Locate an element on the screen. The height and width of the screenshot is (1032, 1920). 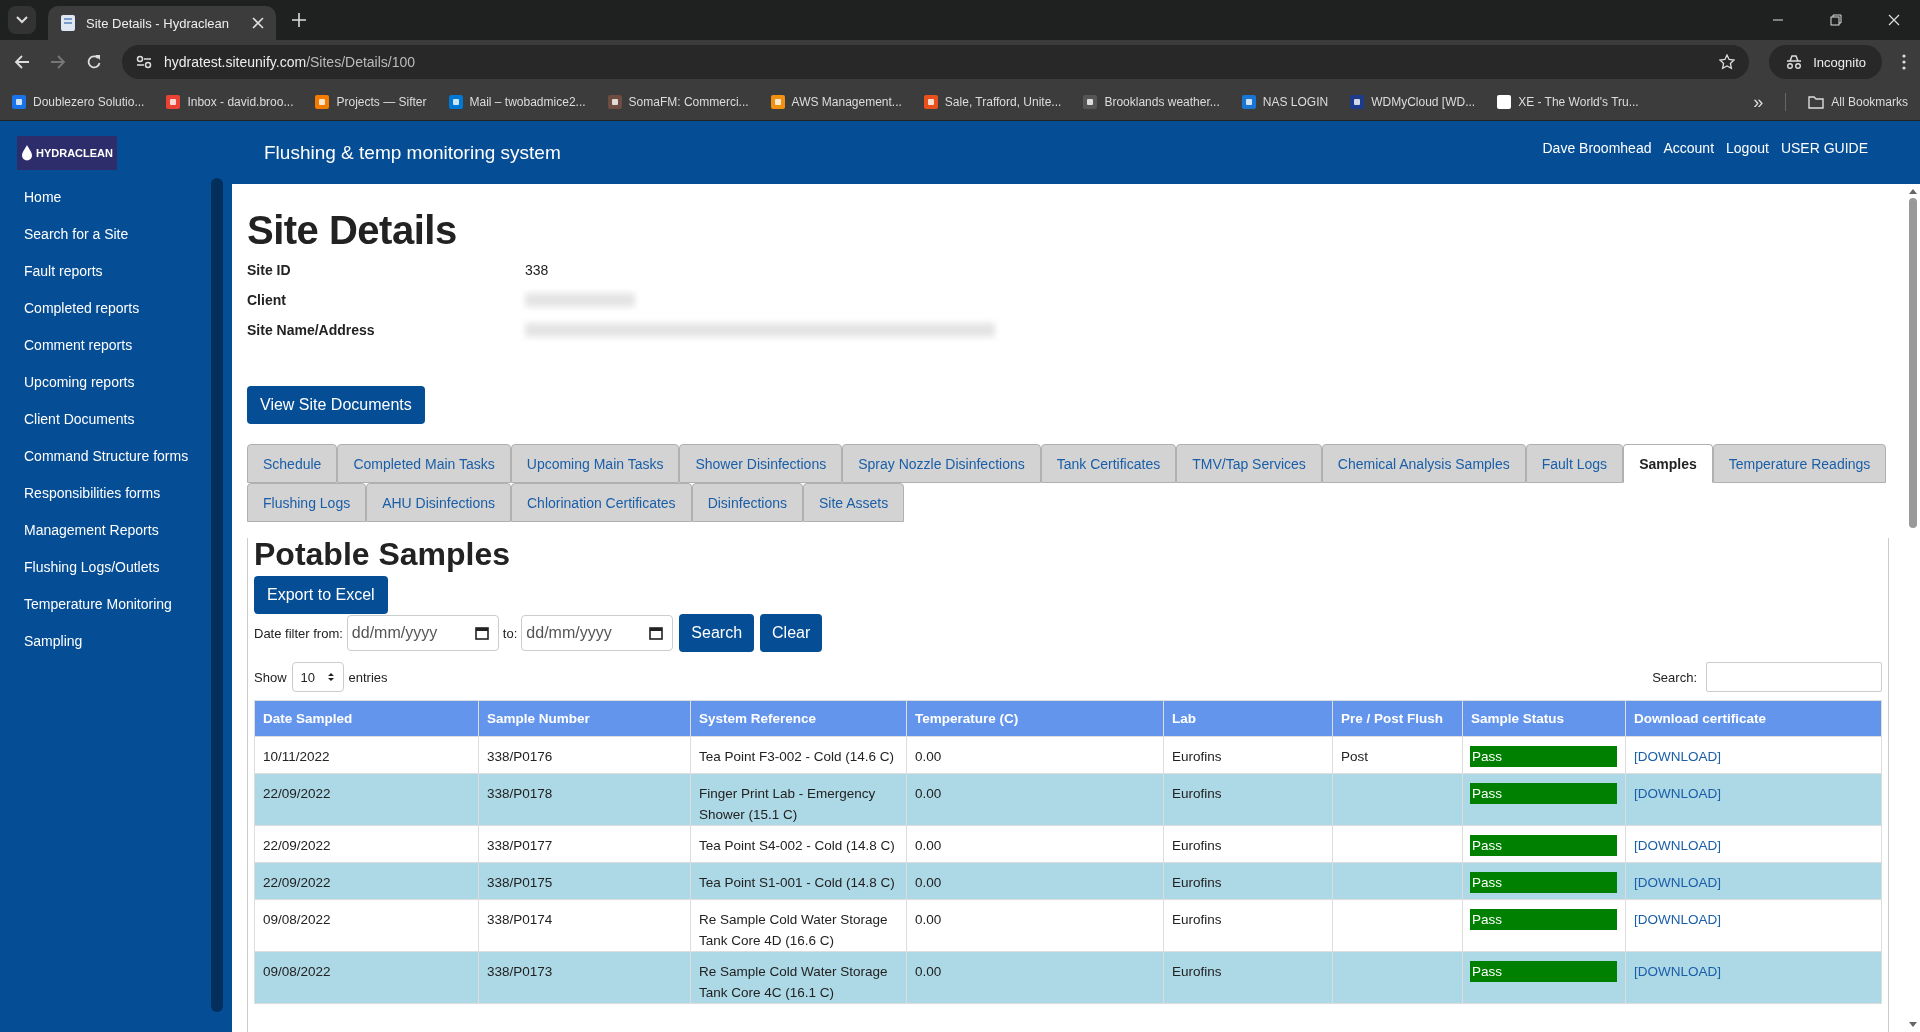
sidebar-item: Client Documents is located at coordinates (117, 418).